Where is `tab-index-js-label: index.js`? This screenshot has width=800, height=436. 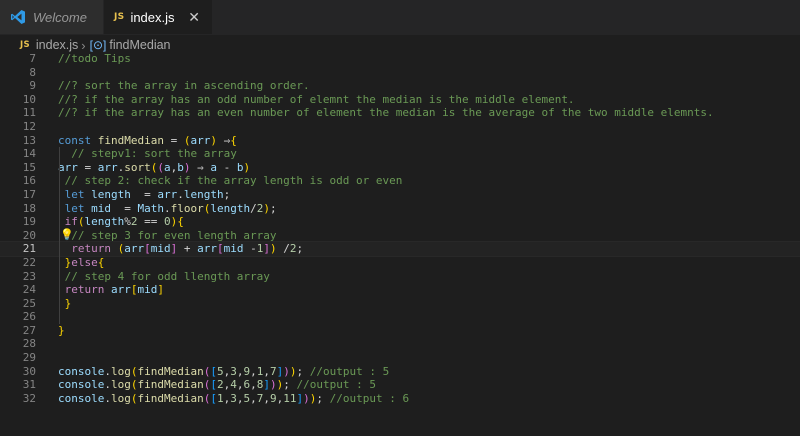
tab-index-js-label: index.js is located at coordinates (152, 17).